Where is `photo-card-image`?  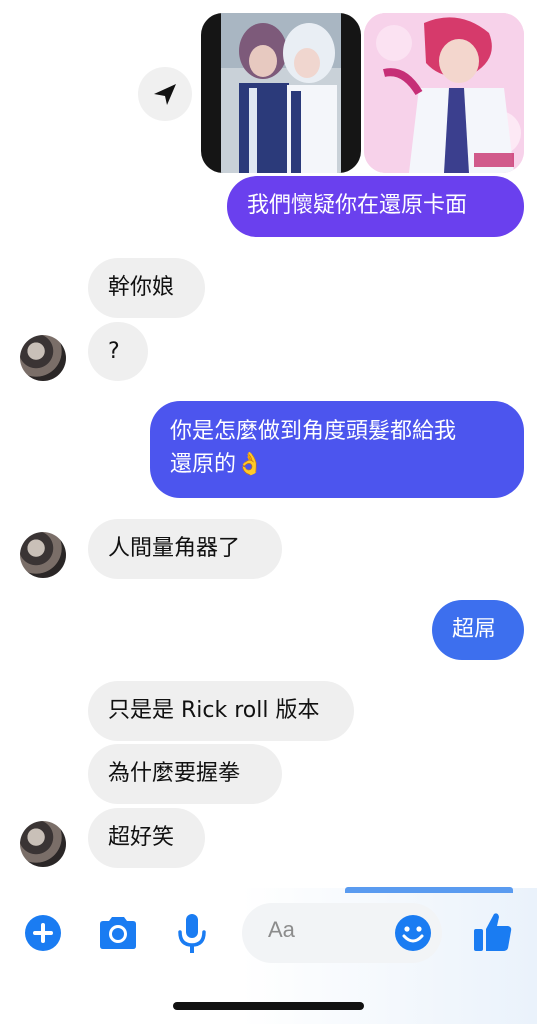 photo-card-image is located at coordinates (444, 93).